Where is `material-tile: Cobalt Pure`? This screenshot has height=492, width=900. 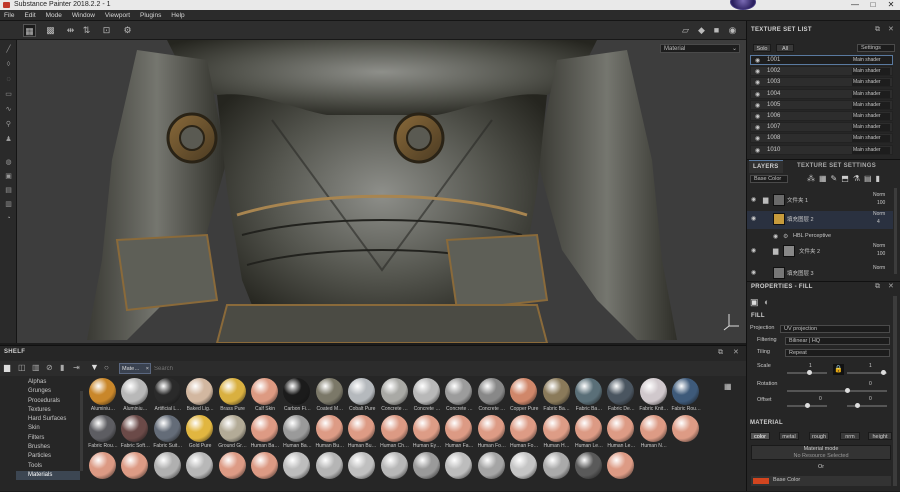 material-tile: Cobalt Pure is located at coordinates (361, 396).